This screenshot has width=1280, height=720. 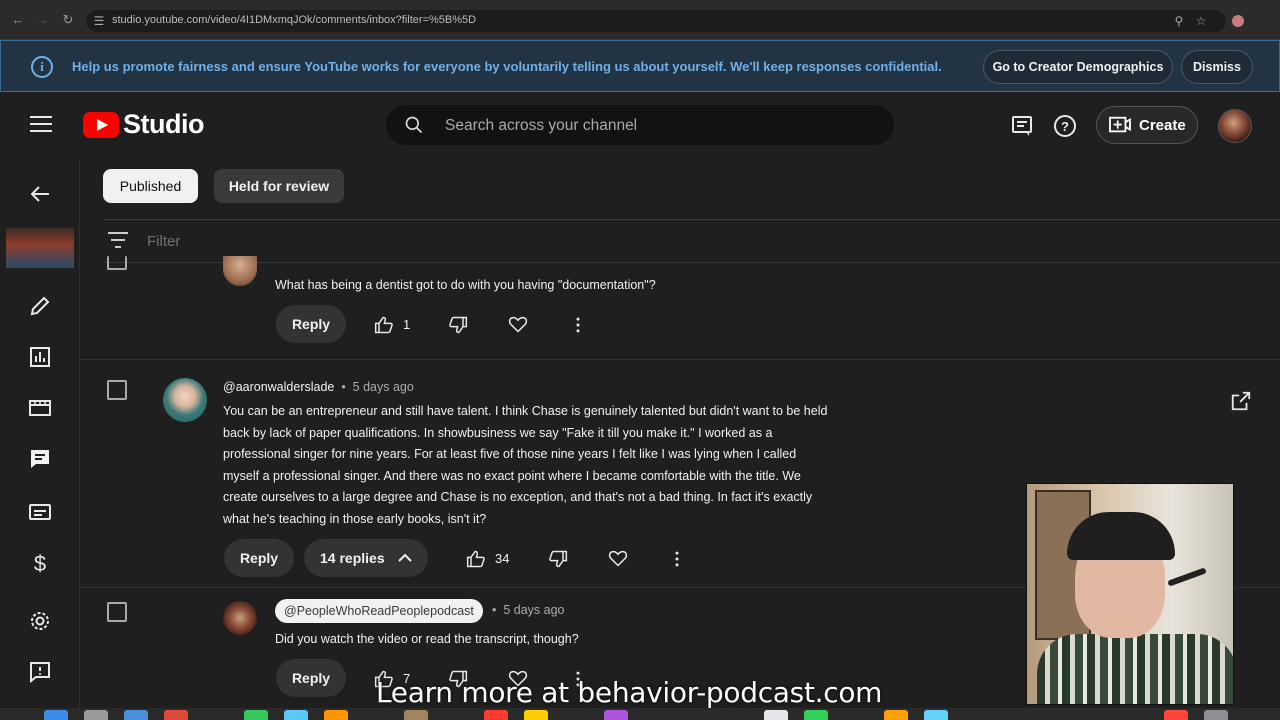 What do you see at coordinates (40, 459) in the screenshot?
I see `comments-icon` at bounding box center [40, 459].